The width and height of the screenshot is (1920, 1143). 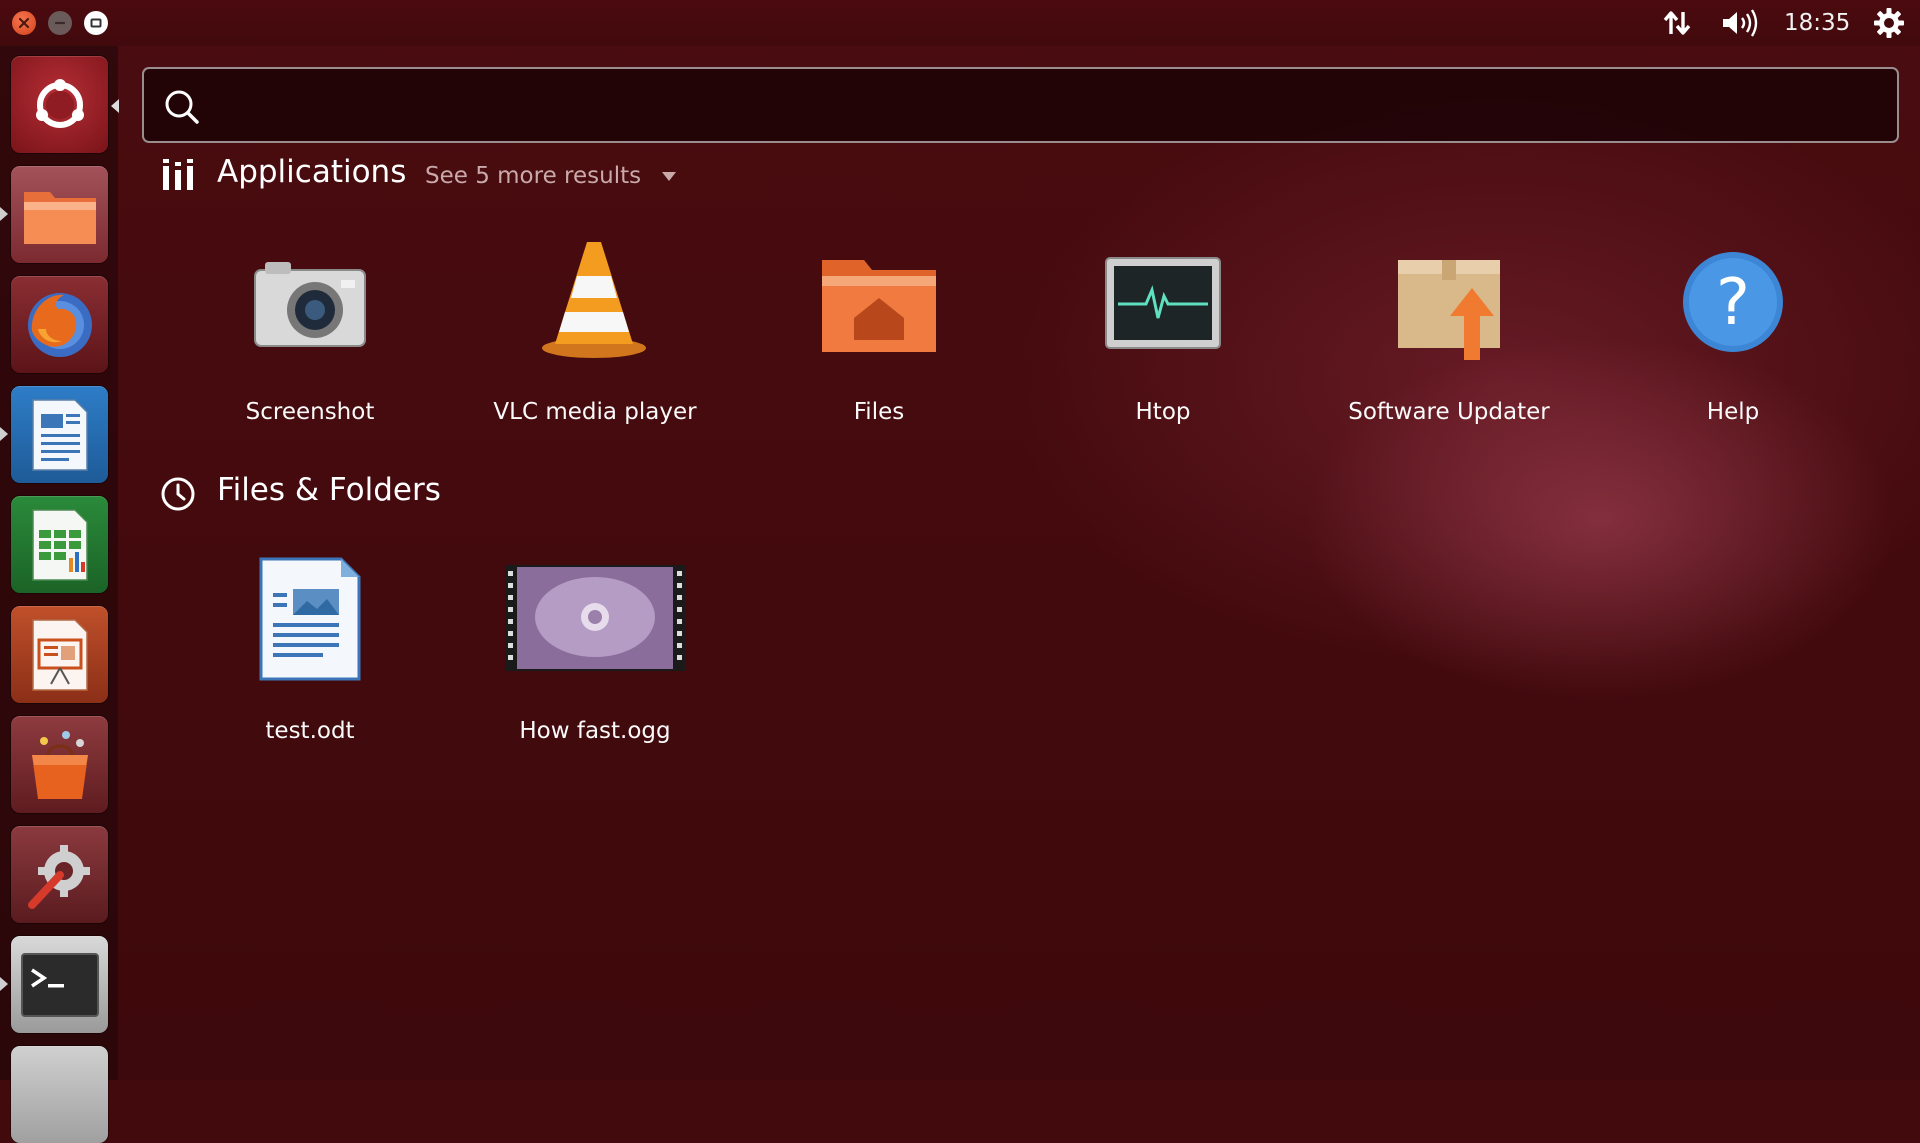 I want to click on close-icon, so click(x=24, y=23).